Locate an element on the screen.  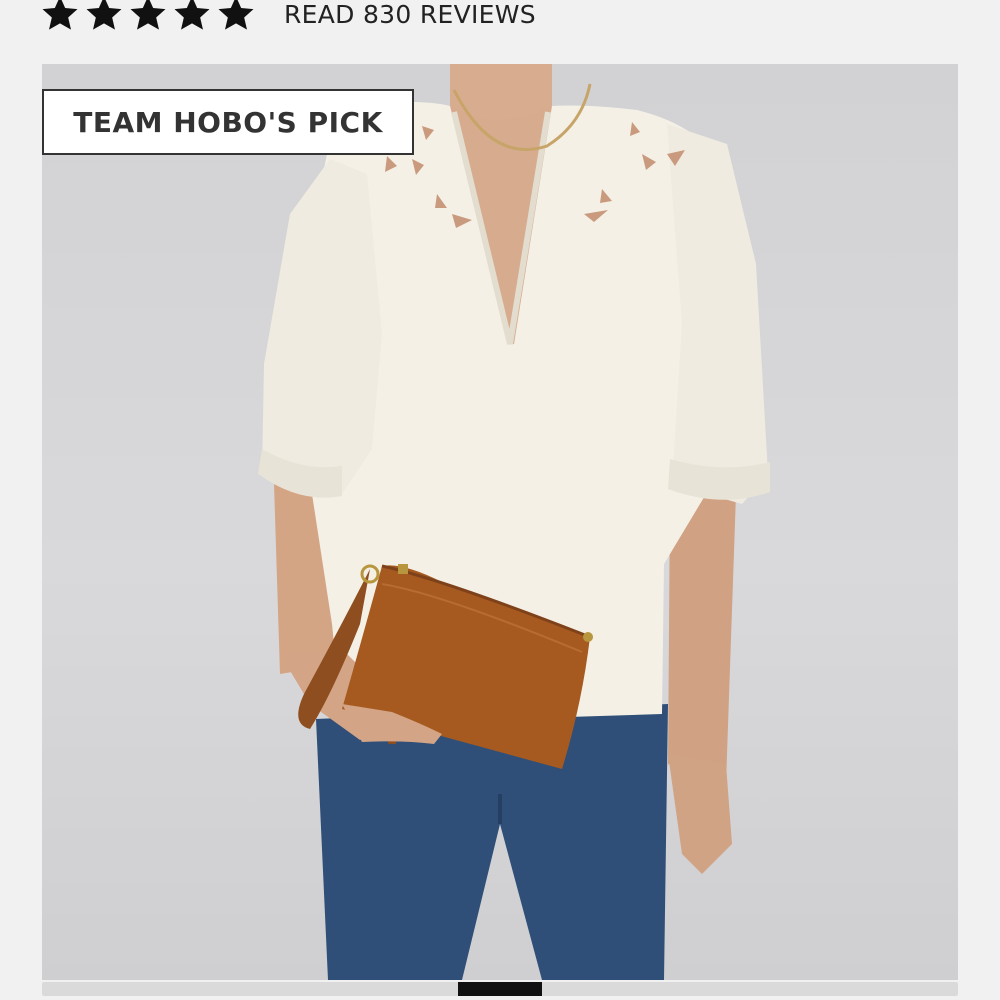
read-reviews-link: READ 830 REVIEWS is located at coordinates (410, 14).